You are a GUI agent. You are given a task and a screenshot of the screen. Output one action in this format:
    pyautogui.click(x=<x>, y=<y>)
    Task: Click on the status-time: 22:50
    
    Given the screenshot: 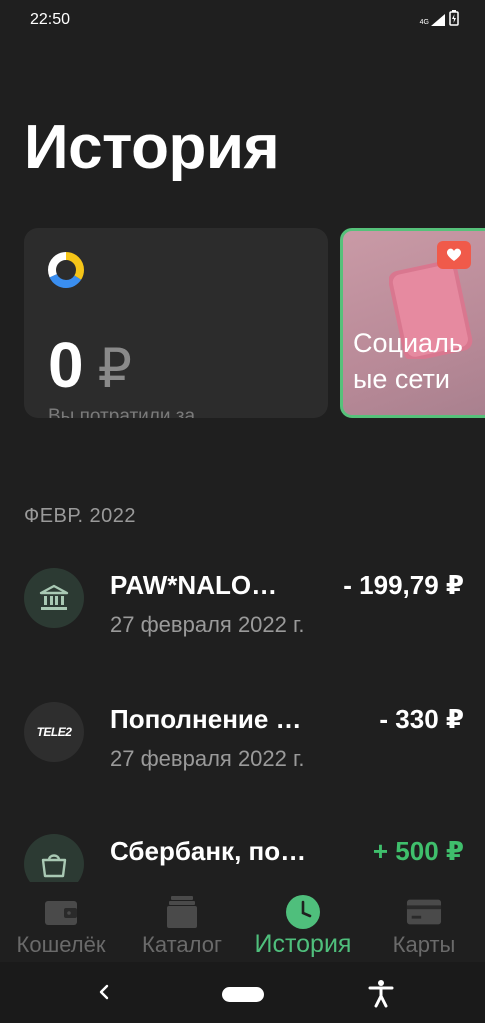 What is the action you would take?
    pyautogui.click(x=50, y=19)
    